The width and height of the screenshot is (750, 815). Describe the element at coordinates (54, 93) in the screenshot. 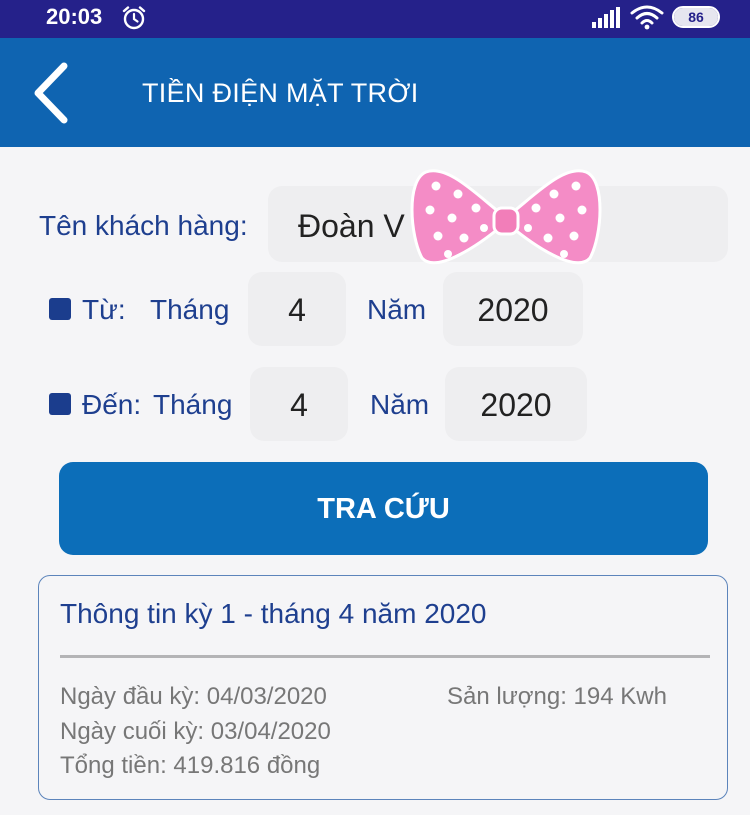

I see `back-arrow-icon` at that location.